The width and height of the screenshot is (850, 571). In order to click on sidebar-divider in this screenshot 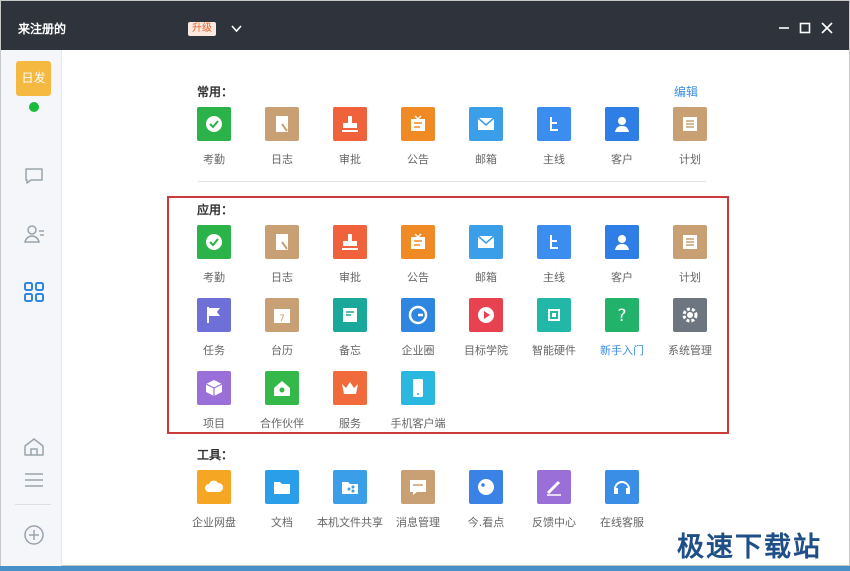, I will do `click(33, 504)`.